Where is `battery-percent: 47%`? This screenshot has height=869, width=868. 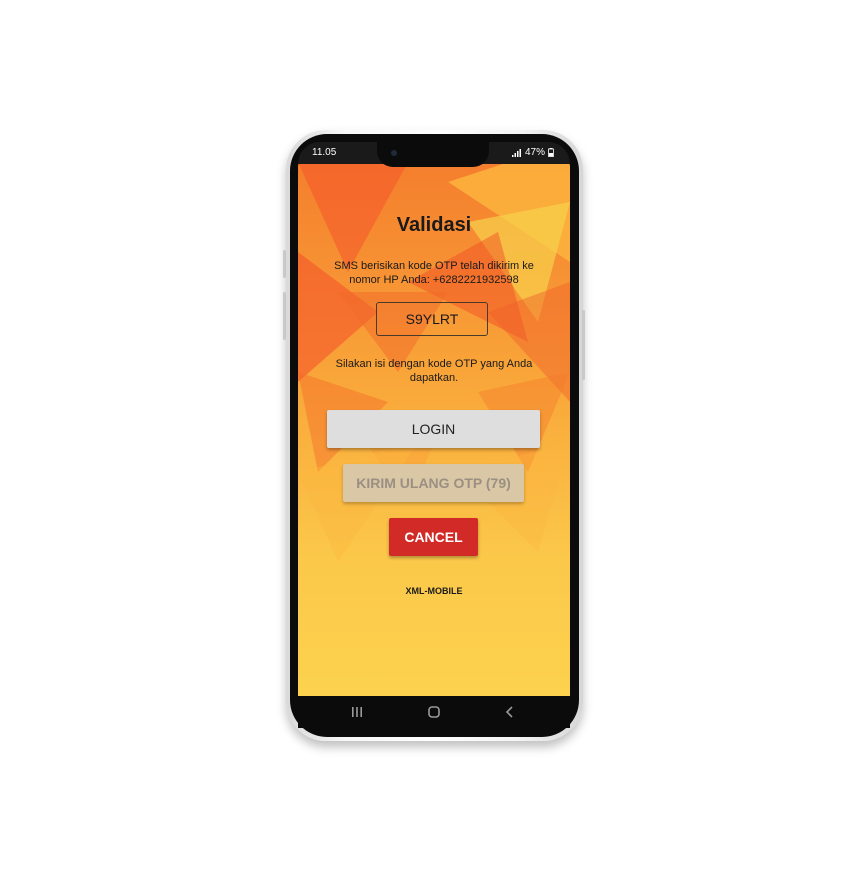 battery-percent: 47% is located at coordinates (534, 152).